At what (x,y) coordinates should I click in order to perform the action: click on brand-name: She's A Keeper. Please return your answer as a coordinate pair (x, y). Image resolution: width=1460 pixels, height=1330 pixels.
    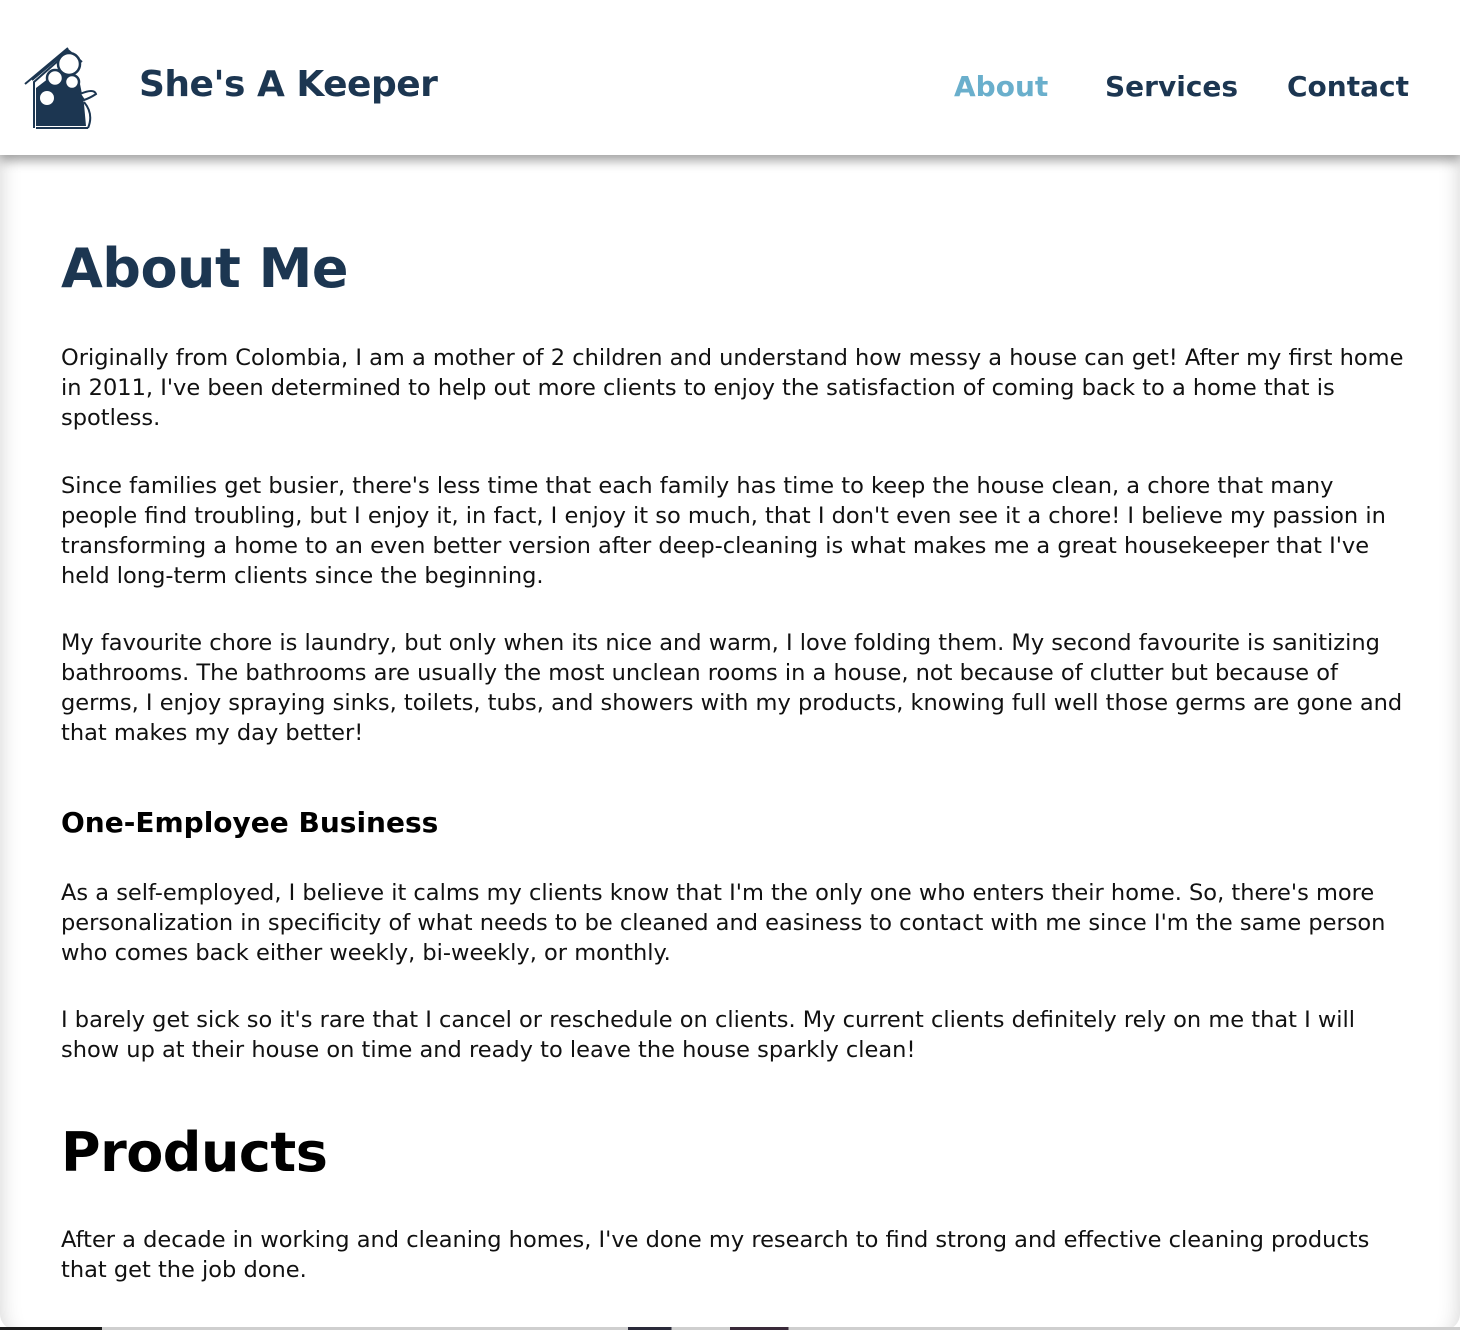
    Looking at the image, I should click on (288, 84).